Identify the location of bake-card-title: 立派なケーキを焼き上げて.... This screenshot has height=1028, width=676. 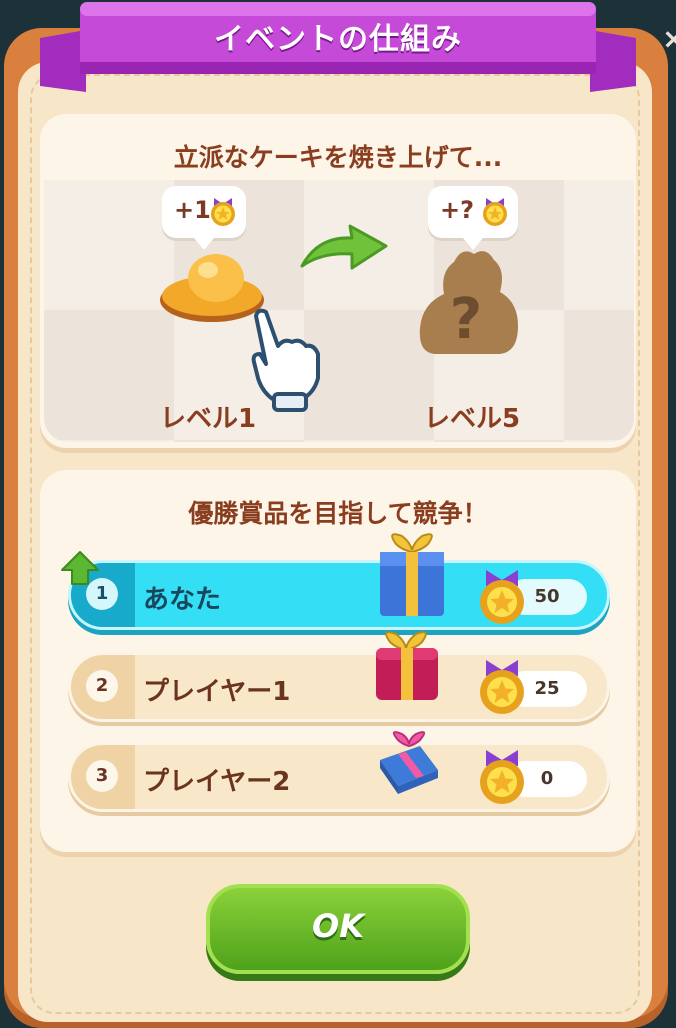
(338, 157).